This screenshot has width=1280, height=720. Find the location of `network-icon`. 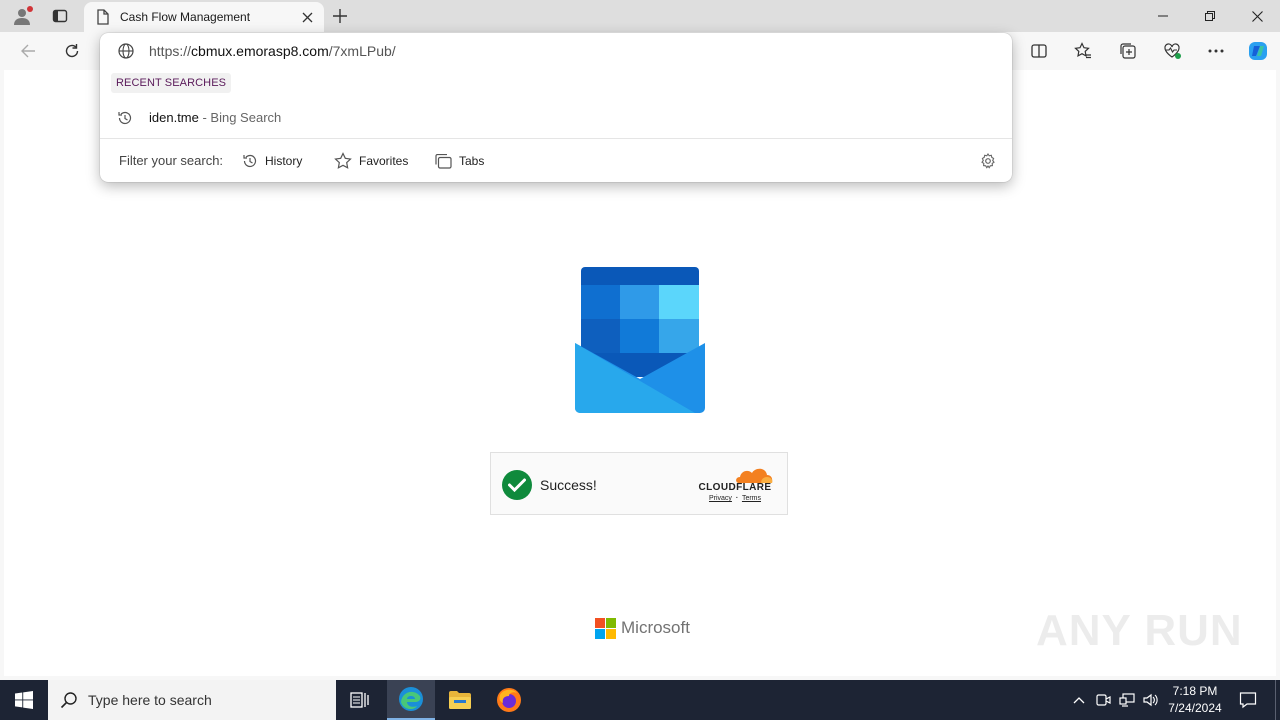

network-icon is located at coordinates (1127, 700).